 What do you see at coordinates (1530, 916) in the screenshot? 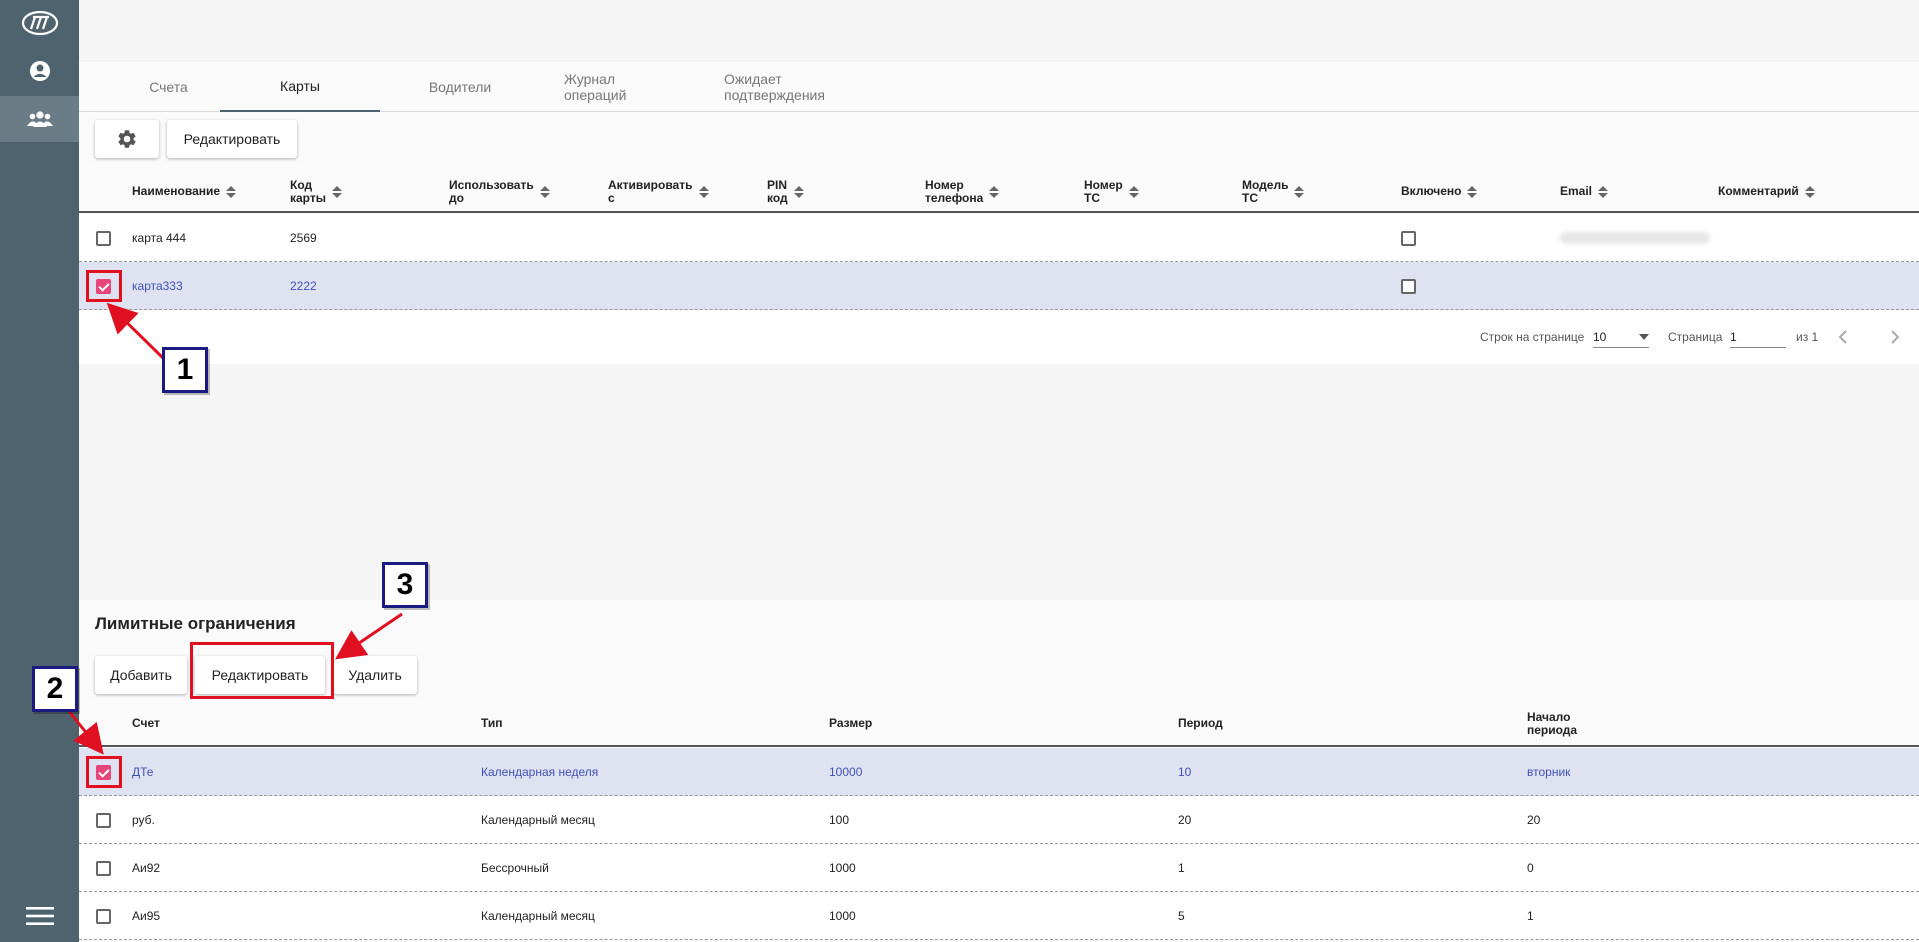
I see `limit-period-start: 1` at bounding box center [1530, 916].